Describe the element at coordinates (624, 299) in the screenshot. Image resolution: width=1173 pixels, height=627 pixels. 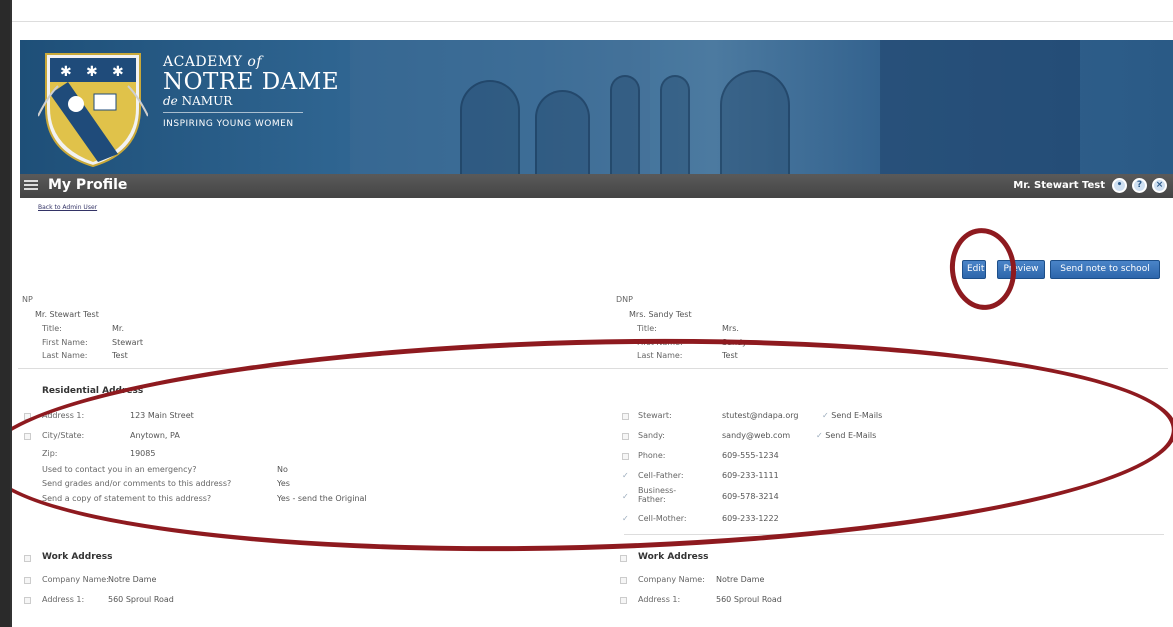
I see `dnp-header: DNP` at that location.